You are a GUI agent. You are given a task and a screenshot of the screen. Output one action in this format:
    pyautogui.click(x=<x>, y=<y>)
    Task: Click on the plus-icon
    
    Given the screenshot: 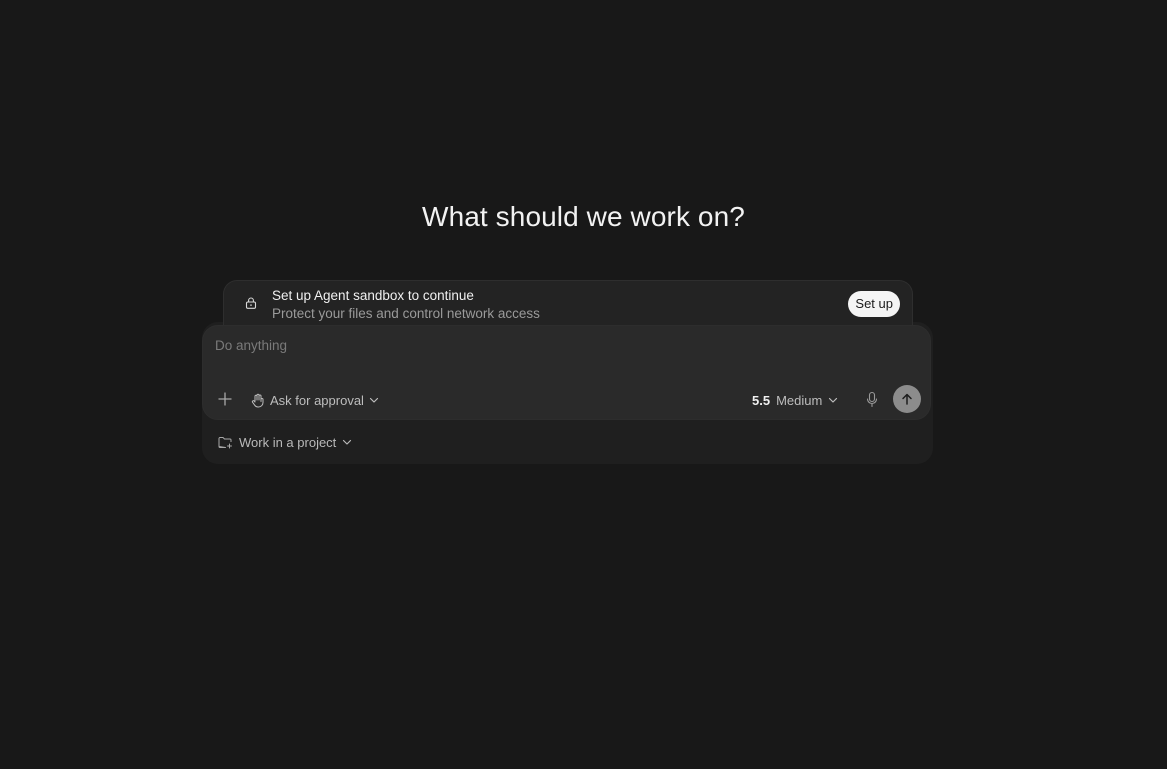 What is the action you would take?
    pyautogui.click(x=225, y=399)
    